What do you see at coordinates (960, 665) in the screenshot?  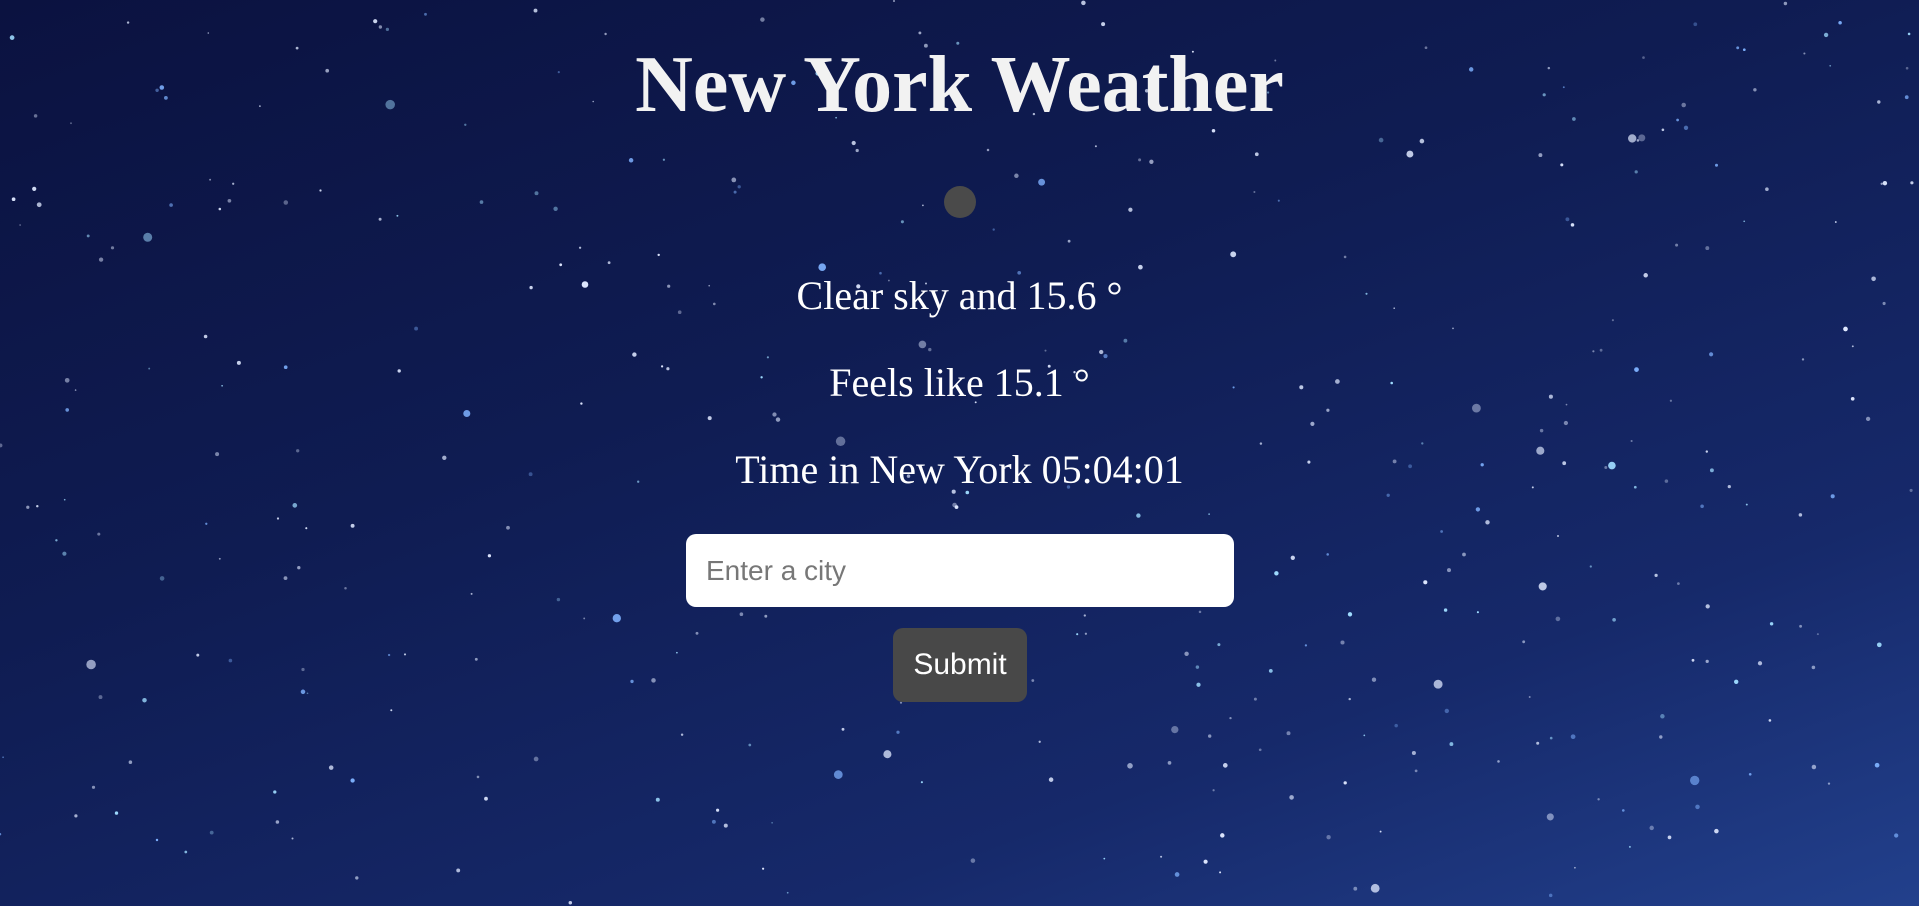 I see `submit-button: Submit` at bounding box center [960, 665].